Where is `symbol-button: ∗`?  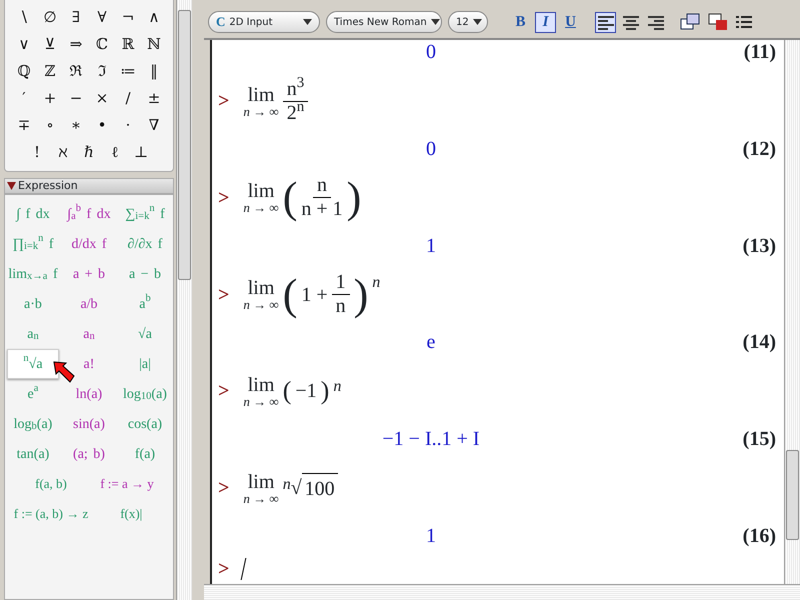 symbol-button: ∗ is located at coordinates (76, 125).